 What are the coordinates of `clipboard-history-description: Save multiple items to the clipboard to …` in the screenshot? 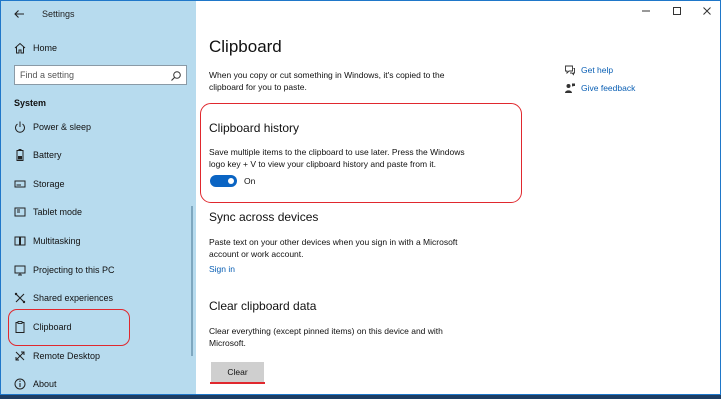 It's located at (337, 158).